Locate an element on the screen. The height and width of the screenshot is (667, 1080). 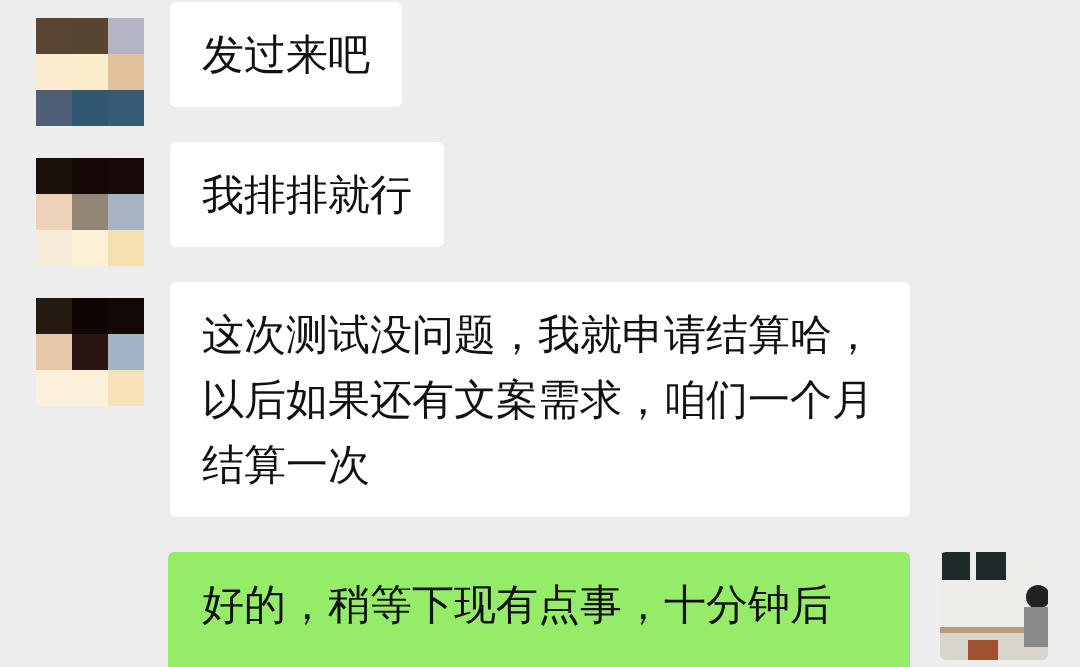
message-bubble: 我排排就行 is located at coordinates (307, 194).